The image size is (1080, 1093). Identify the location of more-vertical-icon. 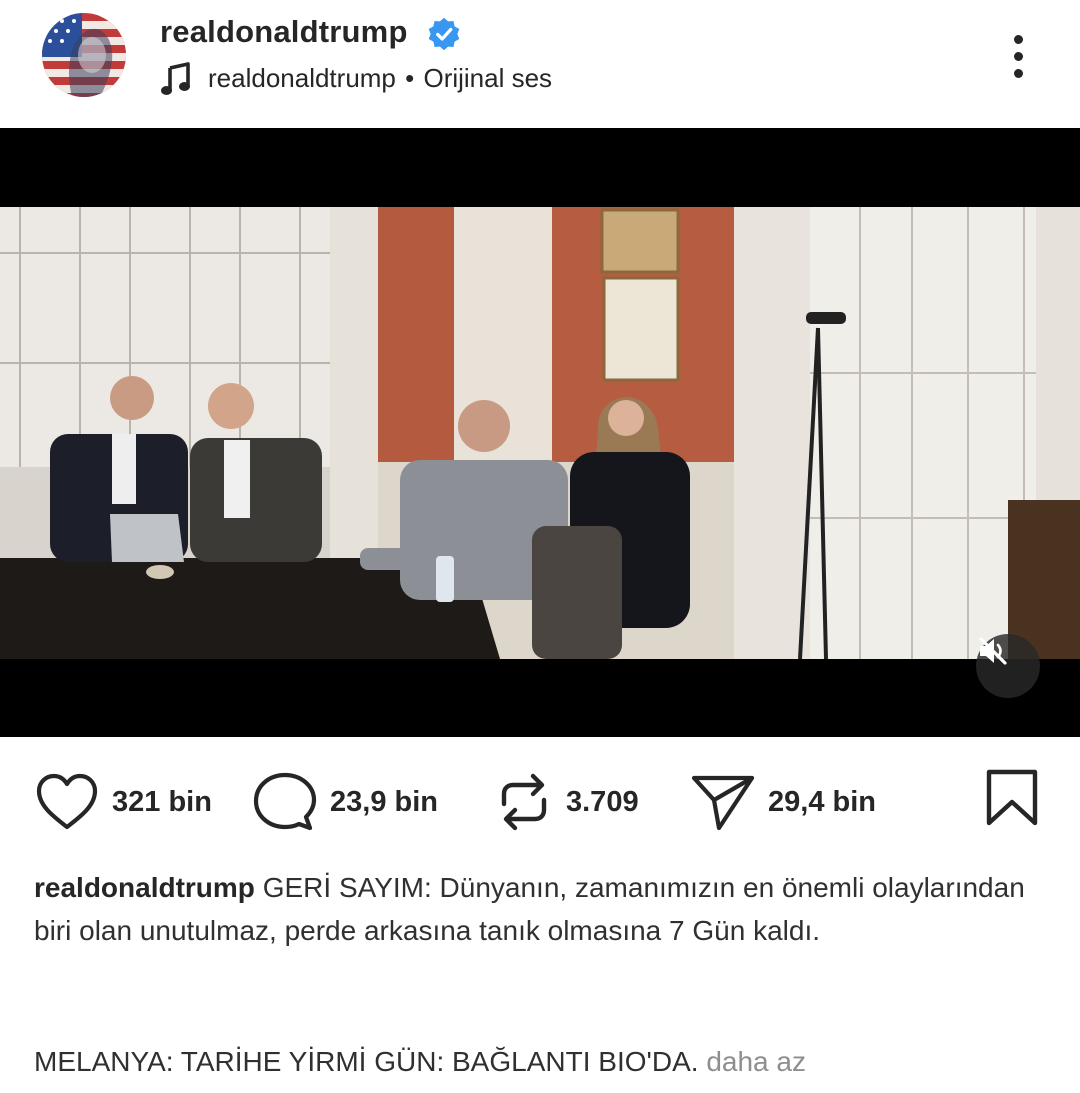
(1018, 39).